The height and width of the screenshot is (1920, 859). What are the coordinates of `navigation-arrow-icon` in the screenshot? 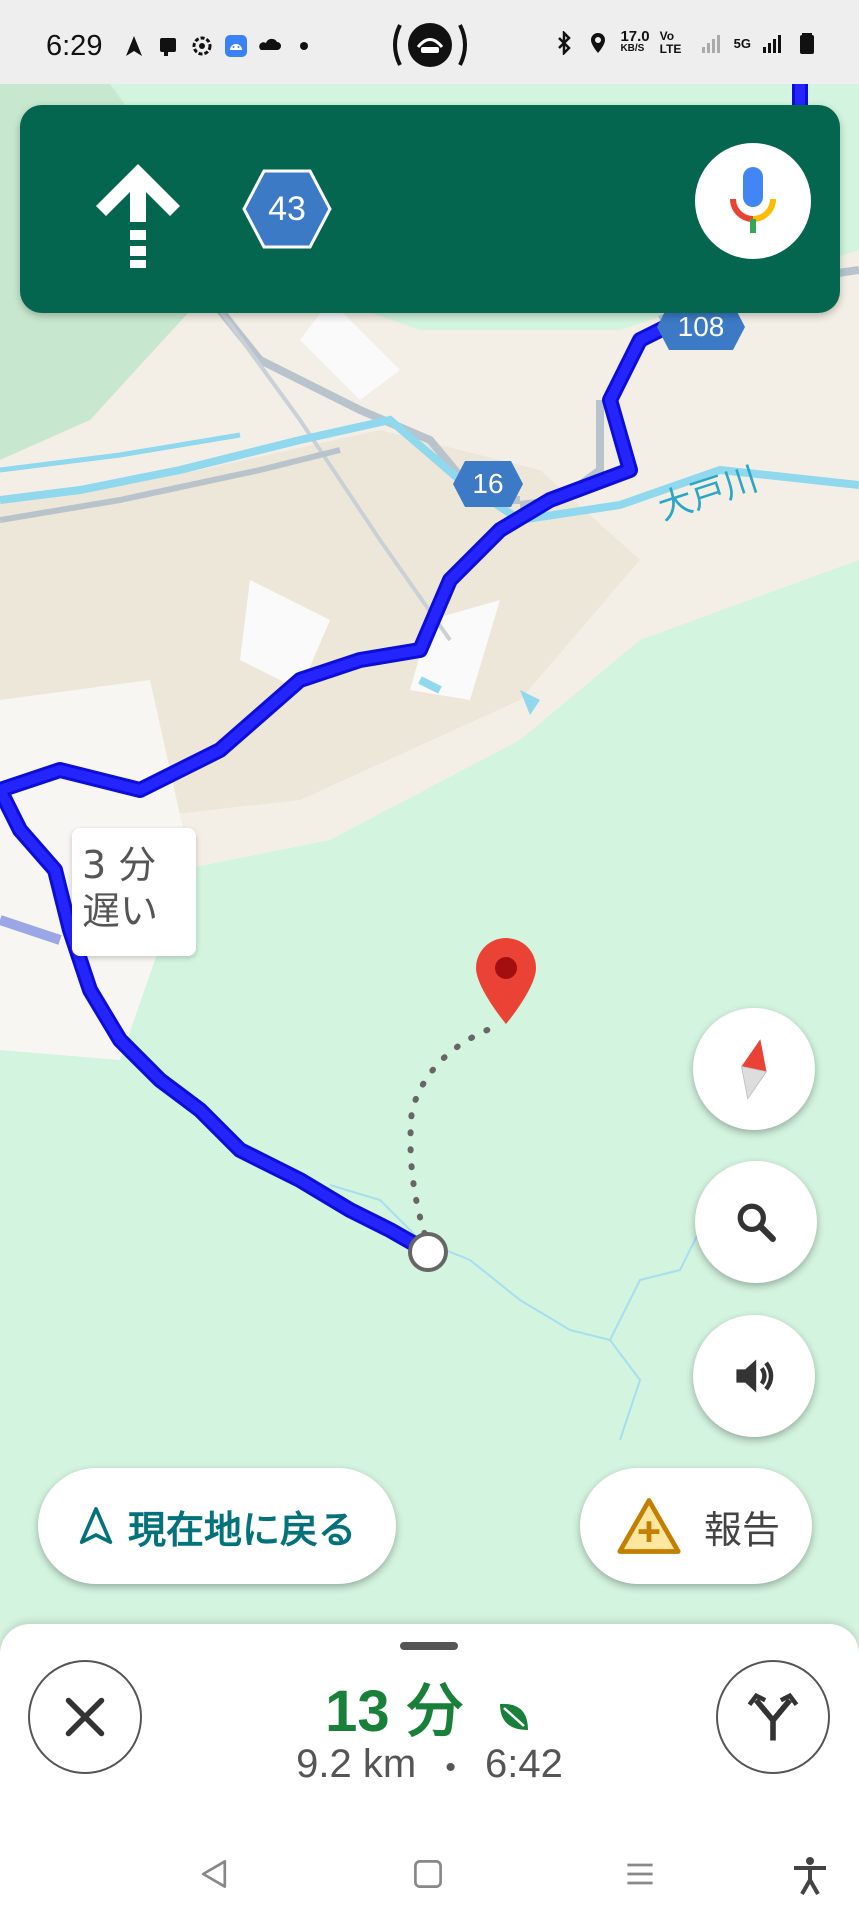 It's located at (134, 46).